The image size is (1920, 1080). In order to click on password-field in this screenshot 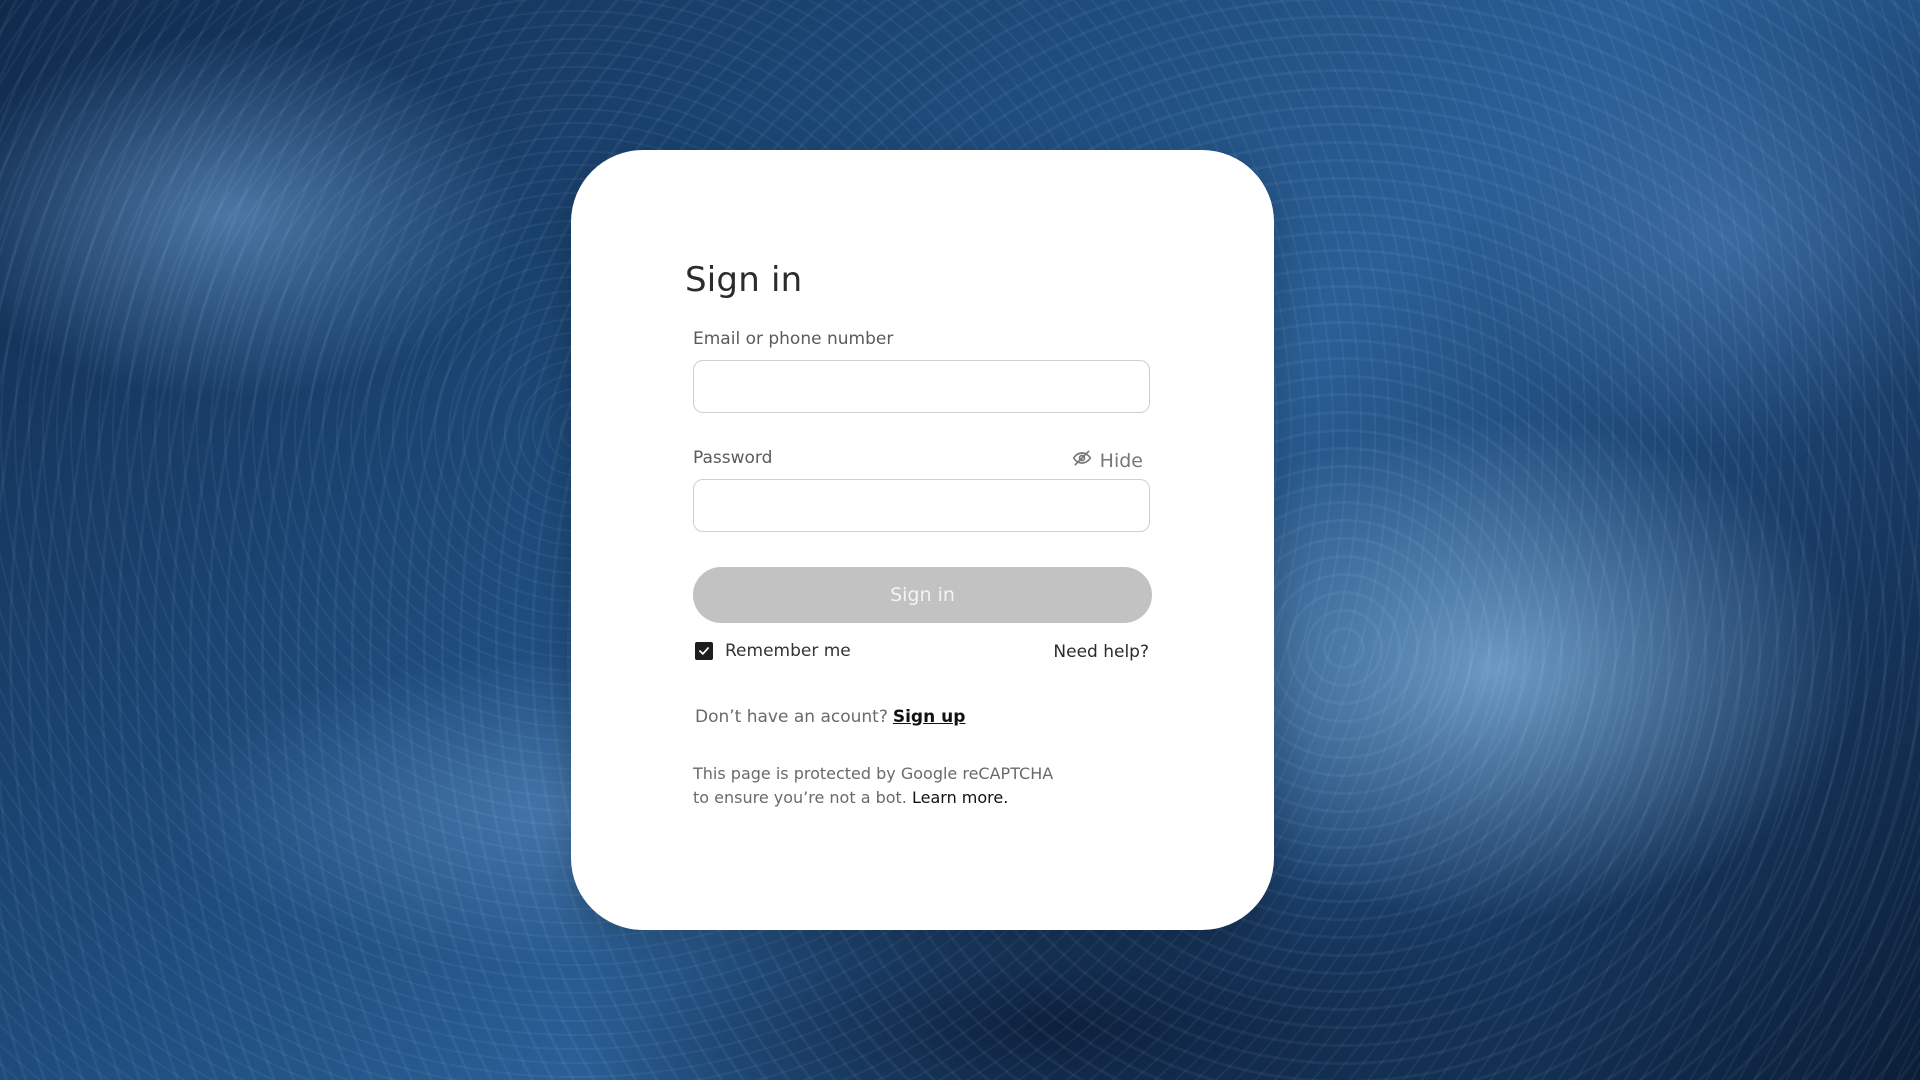, I will do `click(921, 505)`.